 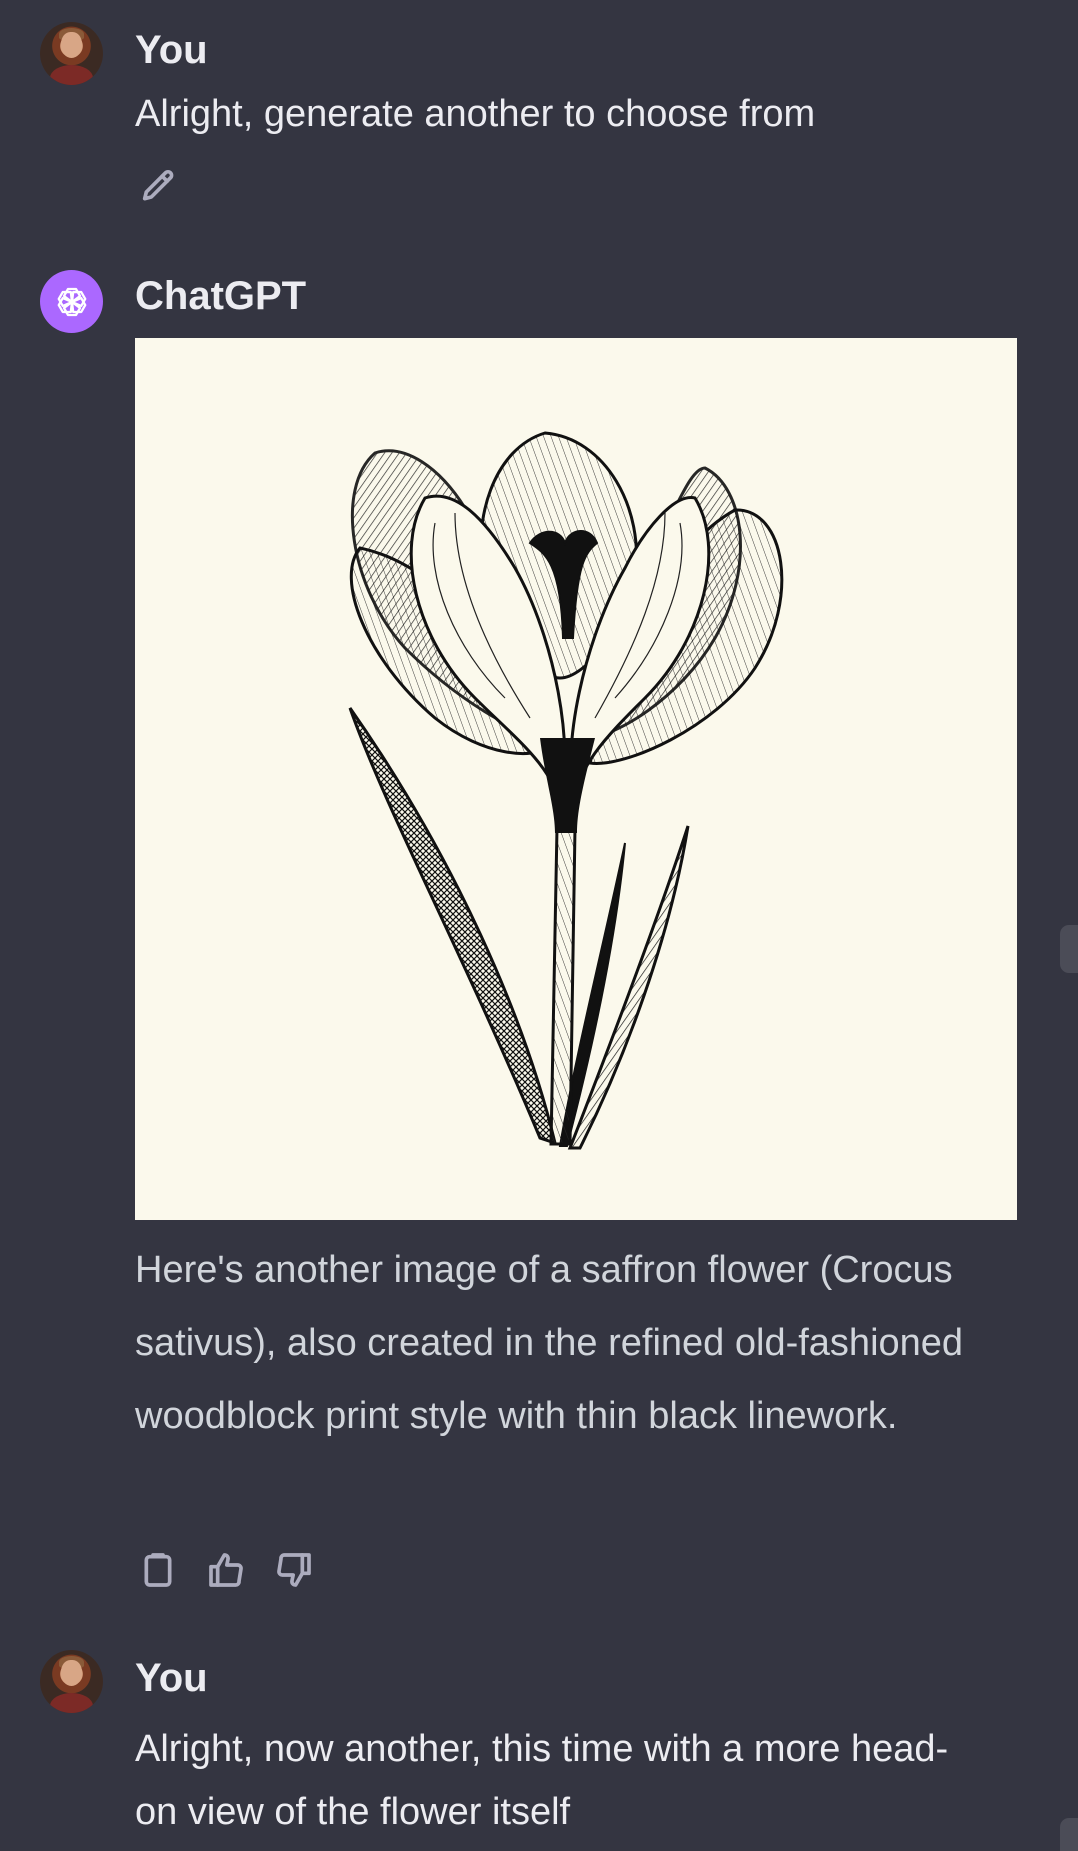 I want to click on thumbs-up-button, so click(x=226, y=1570).